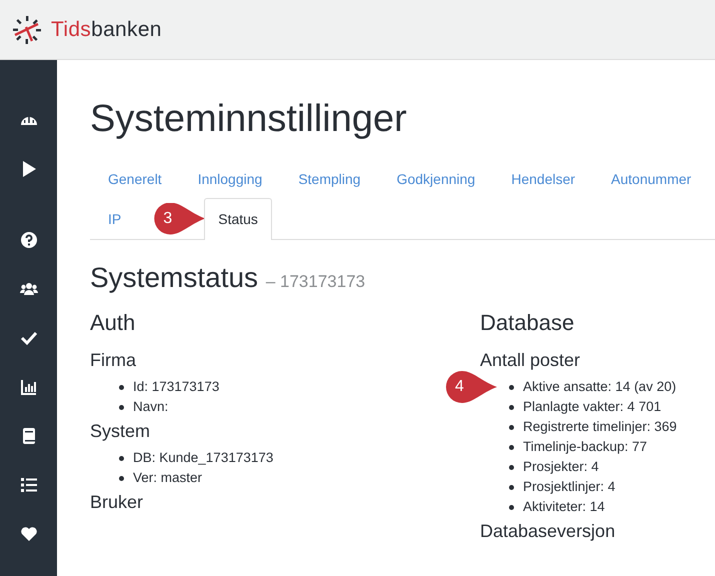  I want to click on list-item: Prosjekter: 4, so click(561, 467).